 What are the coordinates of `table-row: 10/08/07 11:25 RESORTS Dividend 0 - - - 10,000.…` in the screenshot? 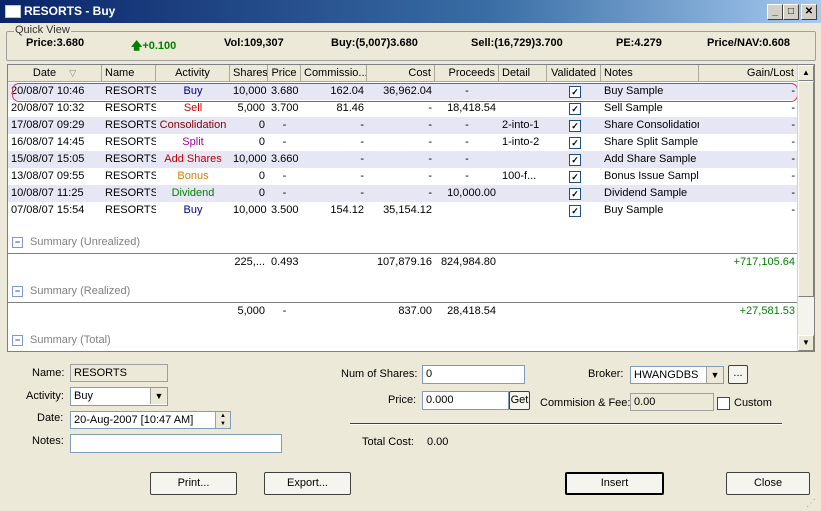 It's located at (403, 193).